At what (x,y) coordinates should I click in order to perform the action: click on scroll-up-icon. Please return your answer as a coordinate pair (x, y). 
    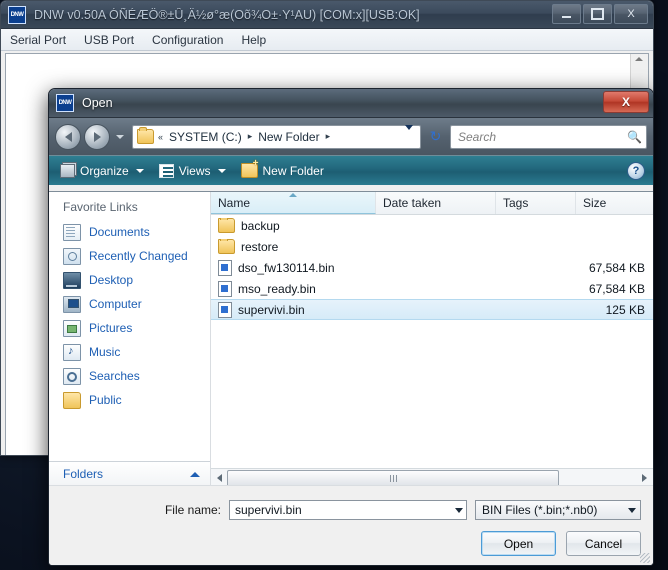
    Looking at the image, I should click on (639, 59).